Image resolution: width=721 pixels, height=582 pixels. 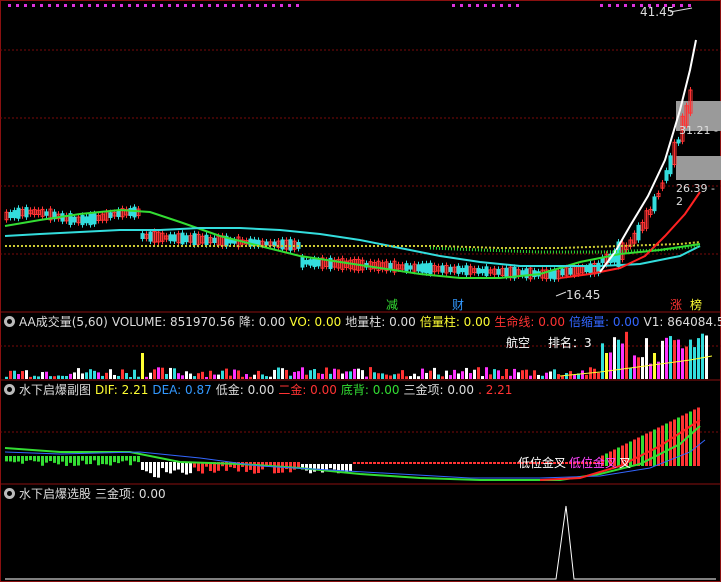 What do you see at coordinates (495, 390) in the screenshot?
I see `indicator-header-item: . 2.21` at bounding box center [495, 390].